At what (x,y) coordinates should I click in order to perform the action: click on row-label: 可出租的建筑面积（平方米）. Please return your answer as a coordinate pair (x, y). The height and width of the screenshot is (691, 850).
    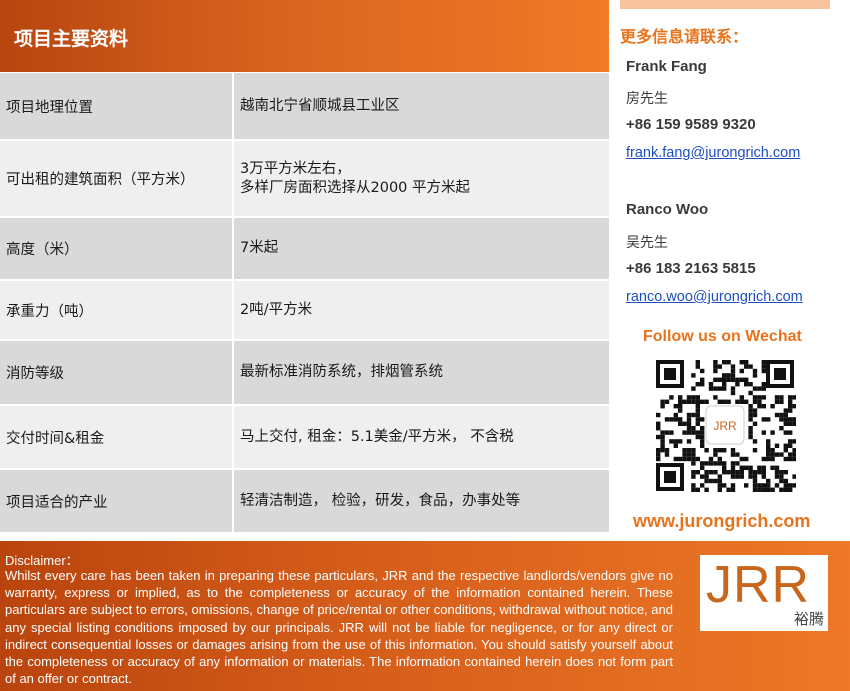
    Looking at the image, I should click on (117, 178).